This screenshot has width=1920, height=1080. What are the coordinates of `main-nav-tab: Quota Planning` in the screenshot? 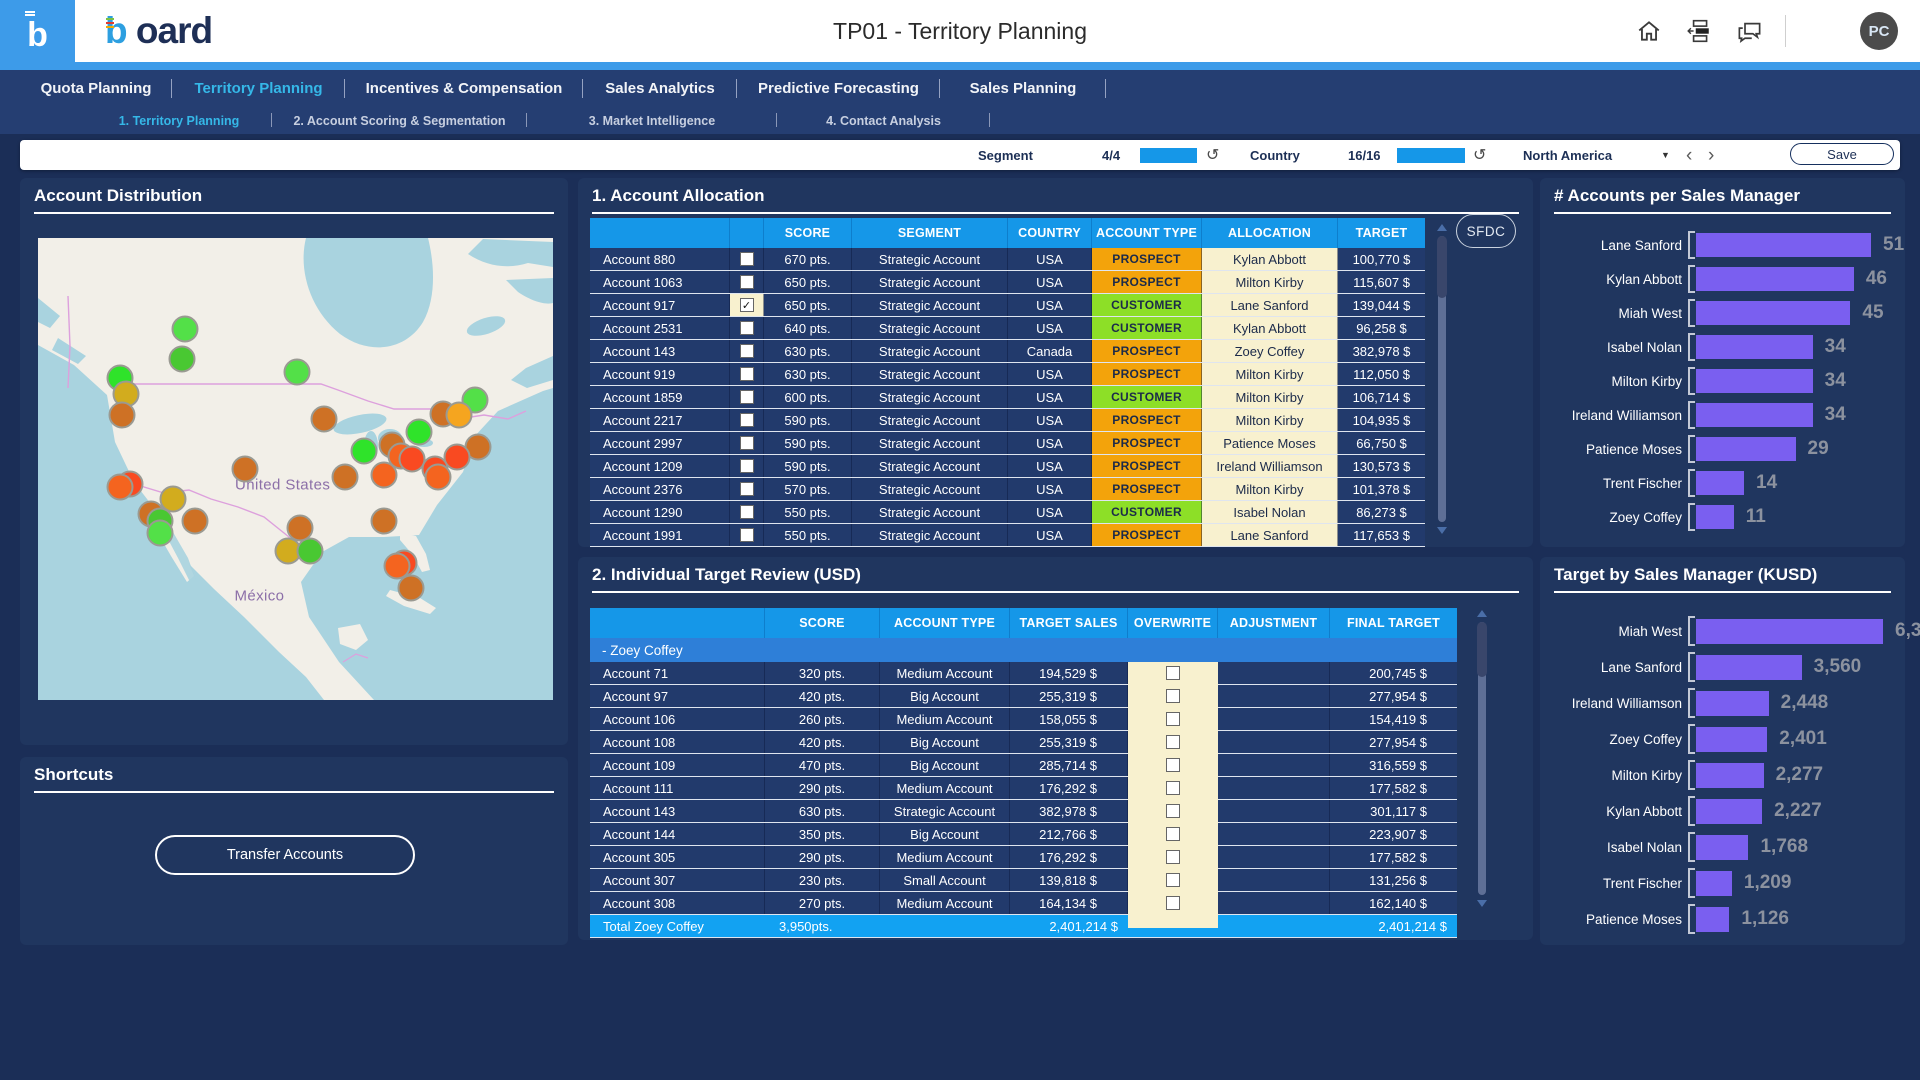 It's located at (96, 88).